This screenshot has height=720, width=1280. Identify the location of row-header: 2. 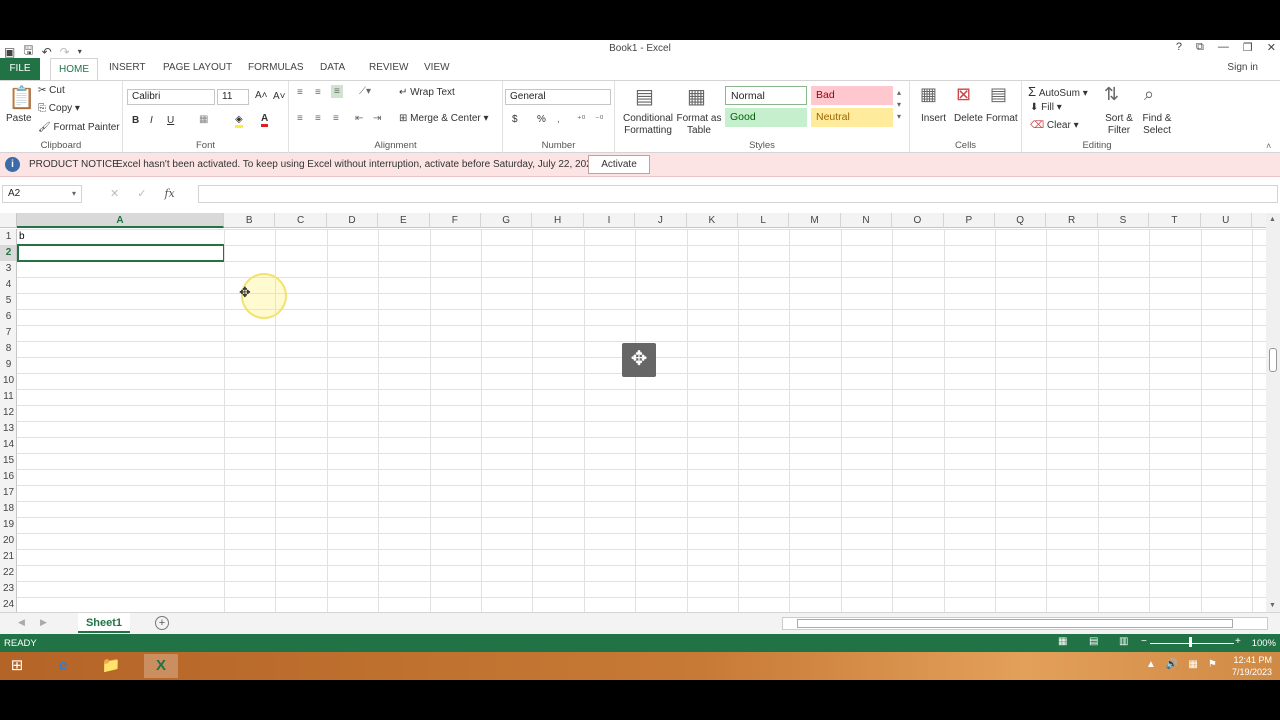
(8, 253).